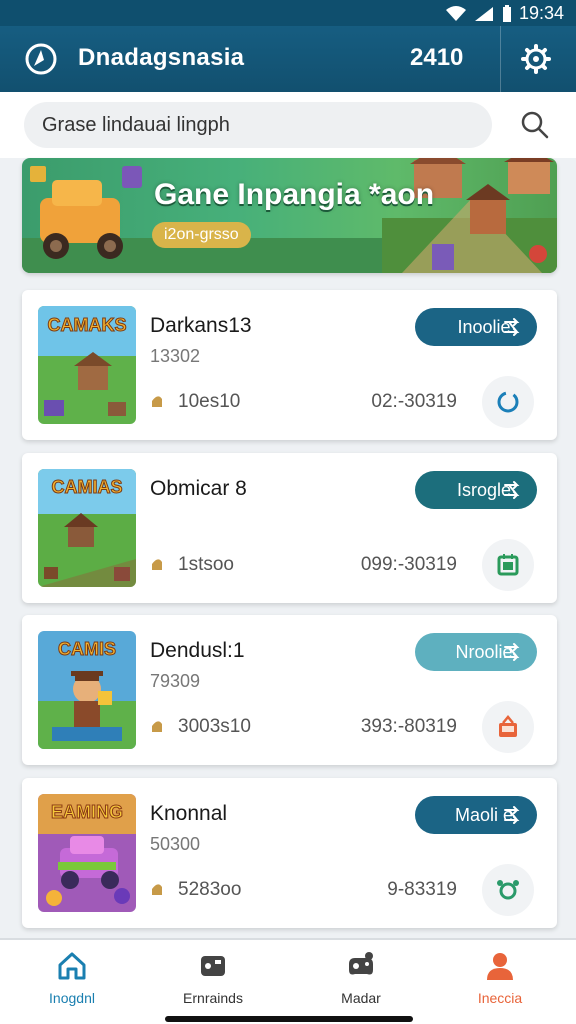  What do you see at coordinates (288, 13) in the screenshot?
I see `status-bar: 19:34` at bounding box center [288, 13].